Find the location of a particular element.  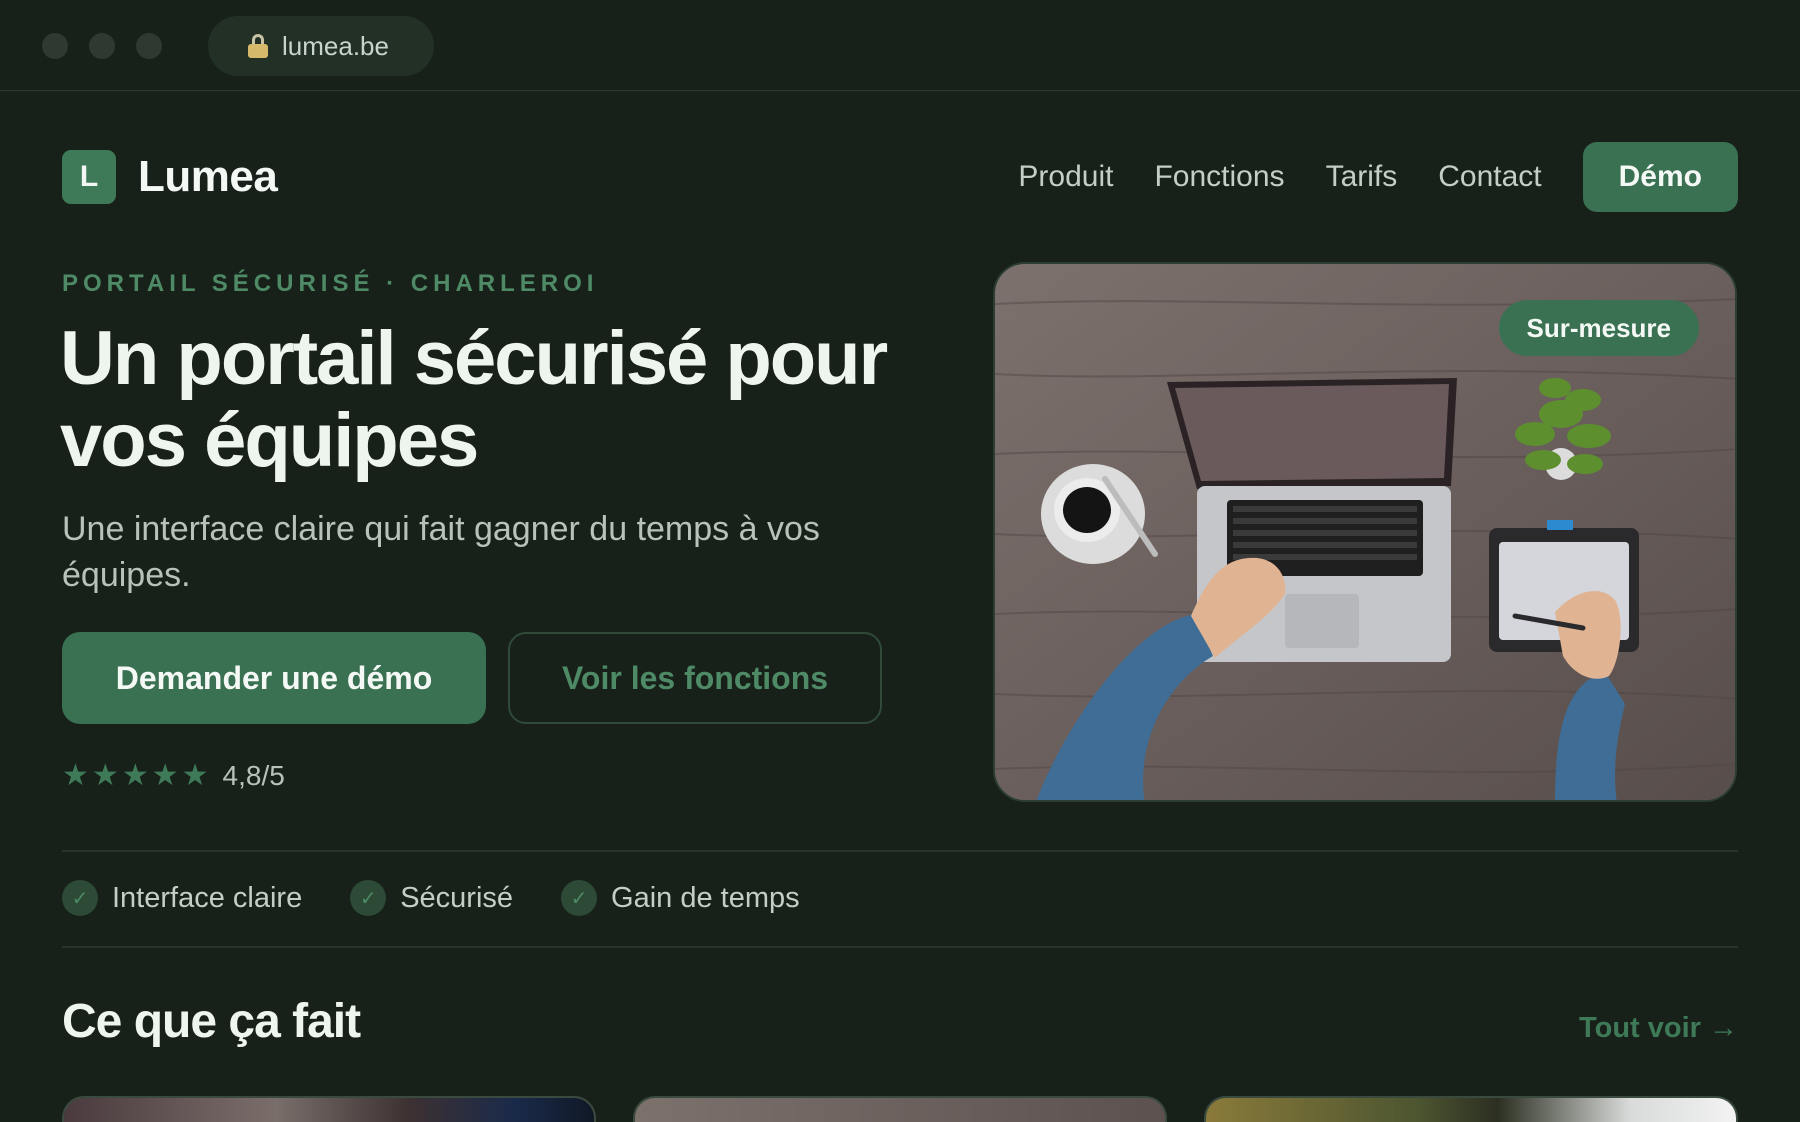

lock-icon is located at coordinates (258, 46).